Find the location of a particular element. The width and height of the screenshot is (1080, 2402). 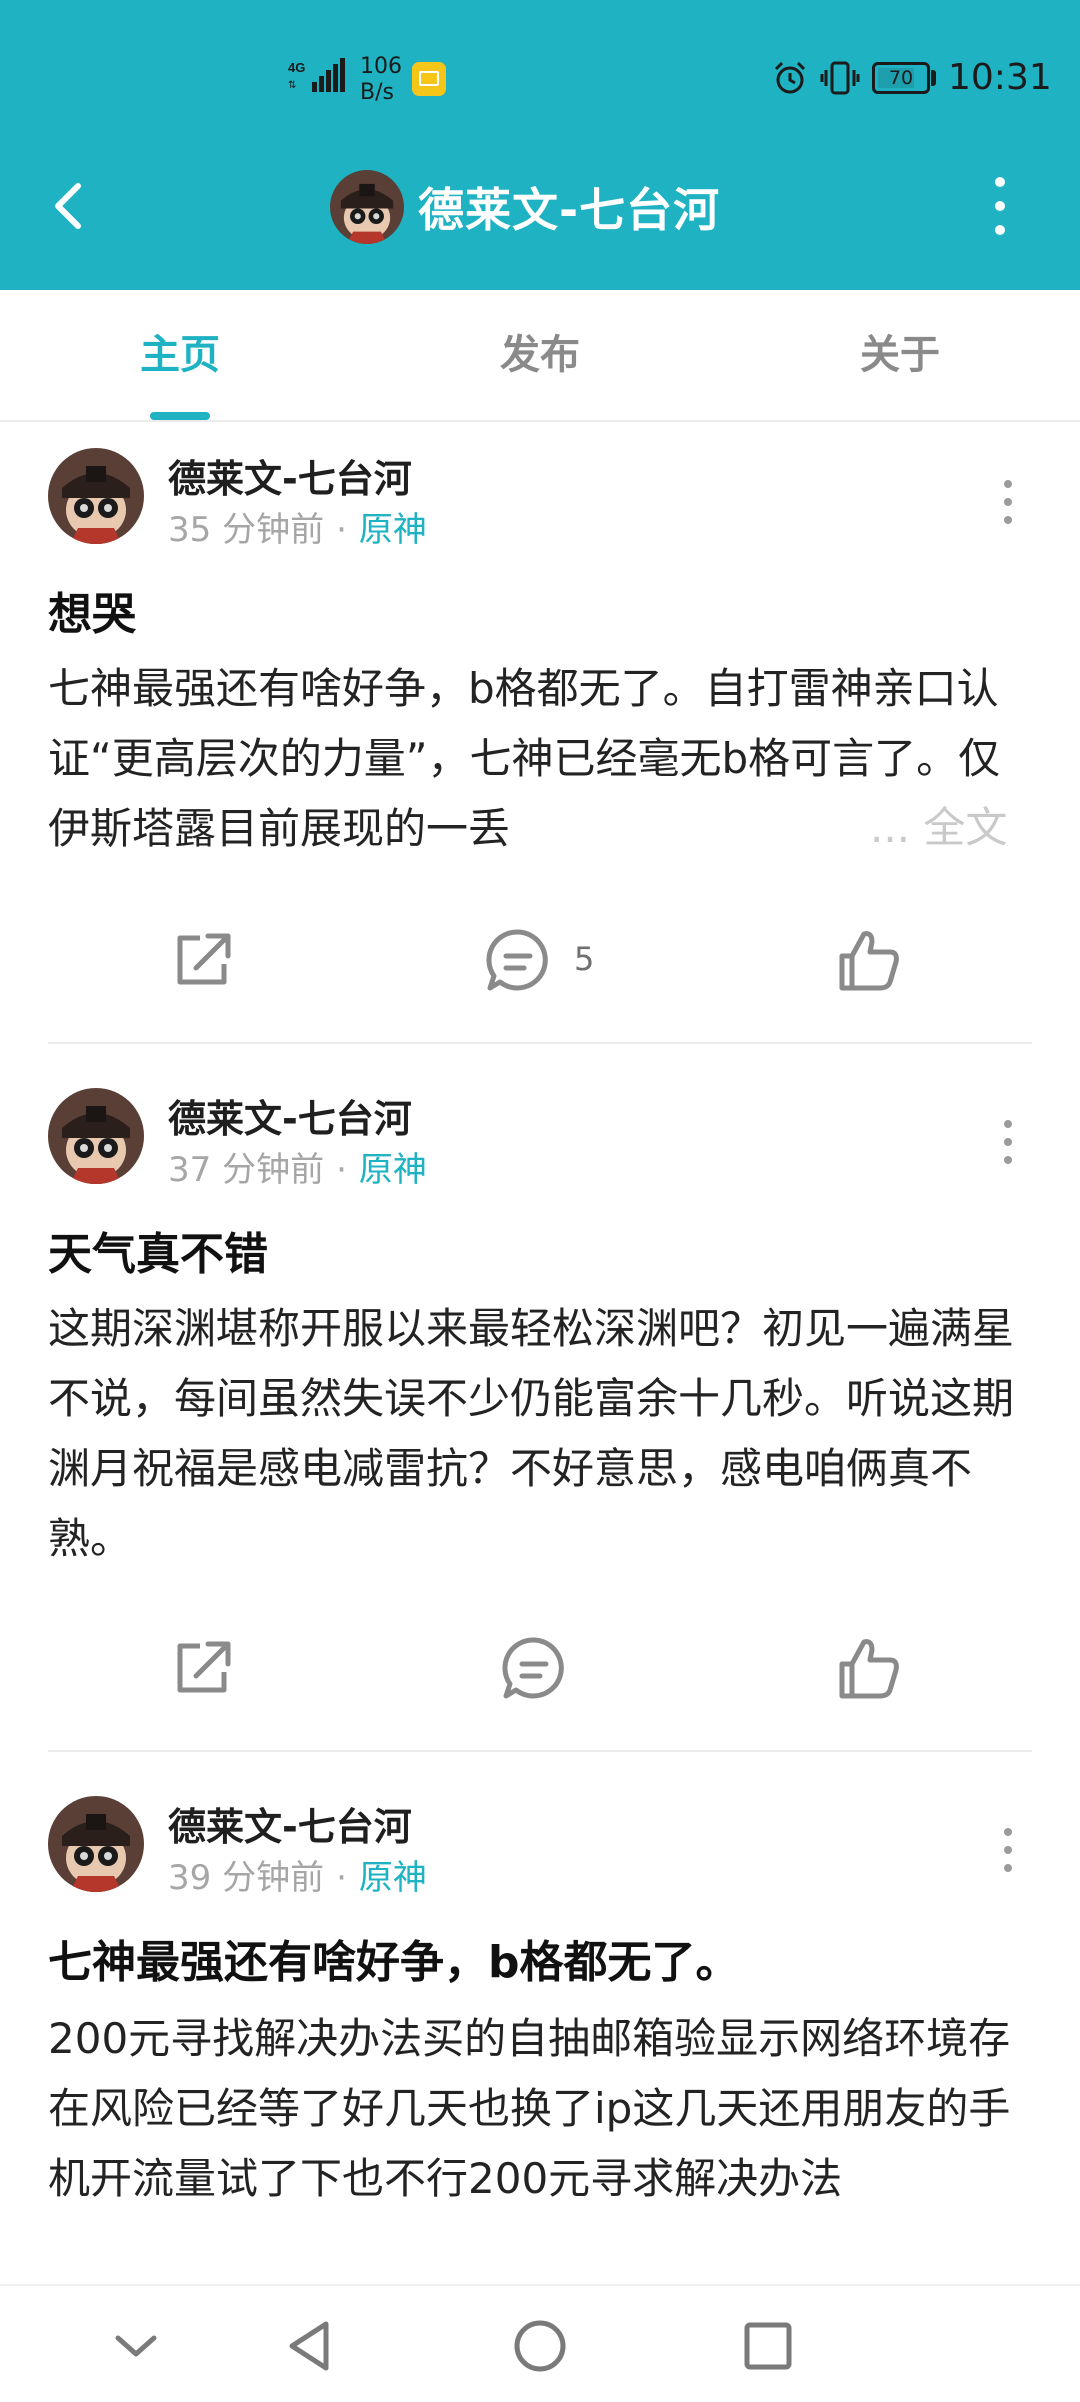

vibrate-icon is located at coordinates (840, 78).